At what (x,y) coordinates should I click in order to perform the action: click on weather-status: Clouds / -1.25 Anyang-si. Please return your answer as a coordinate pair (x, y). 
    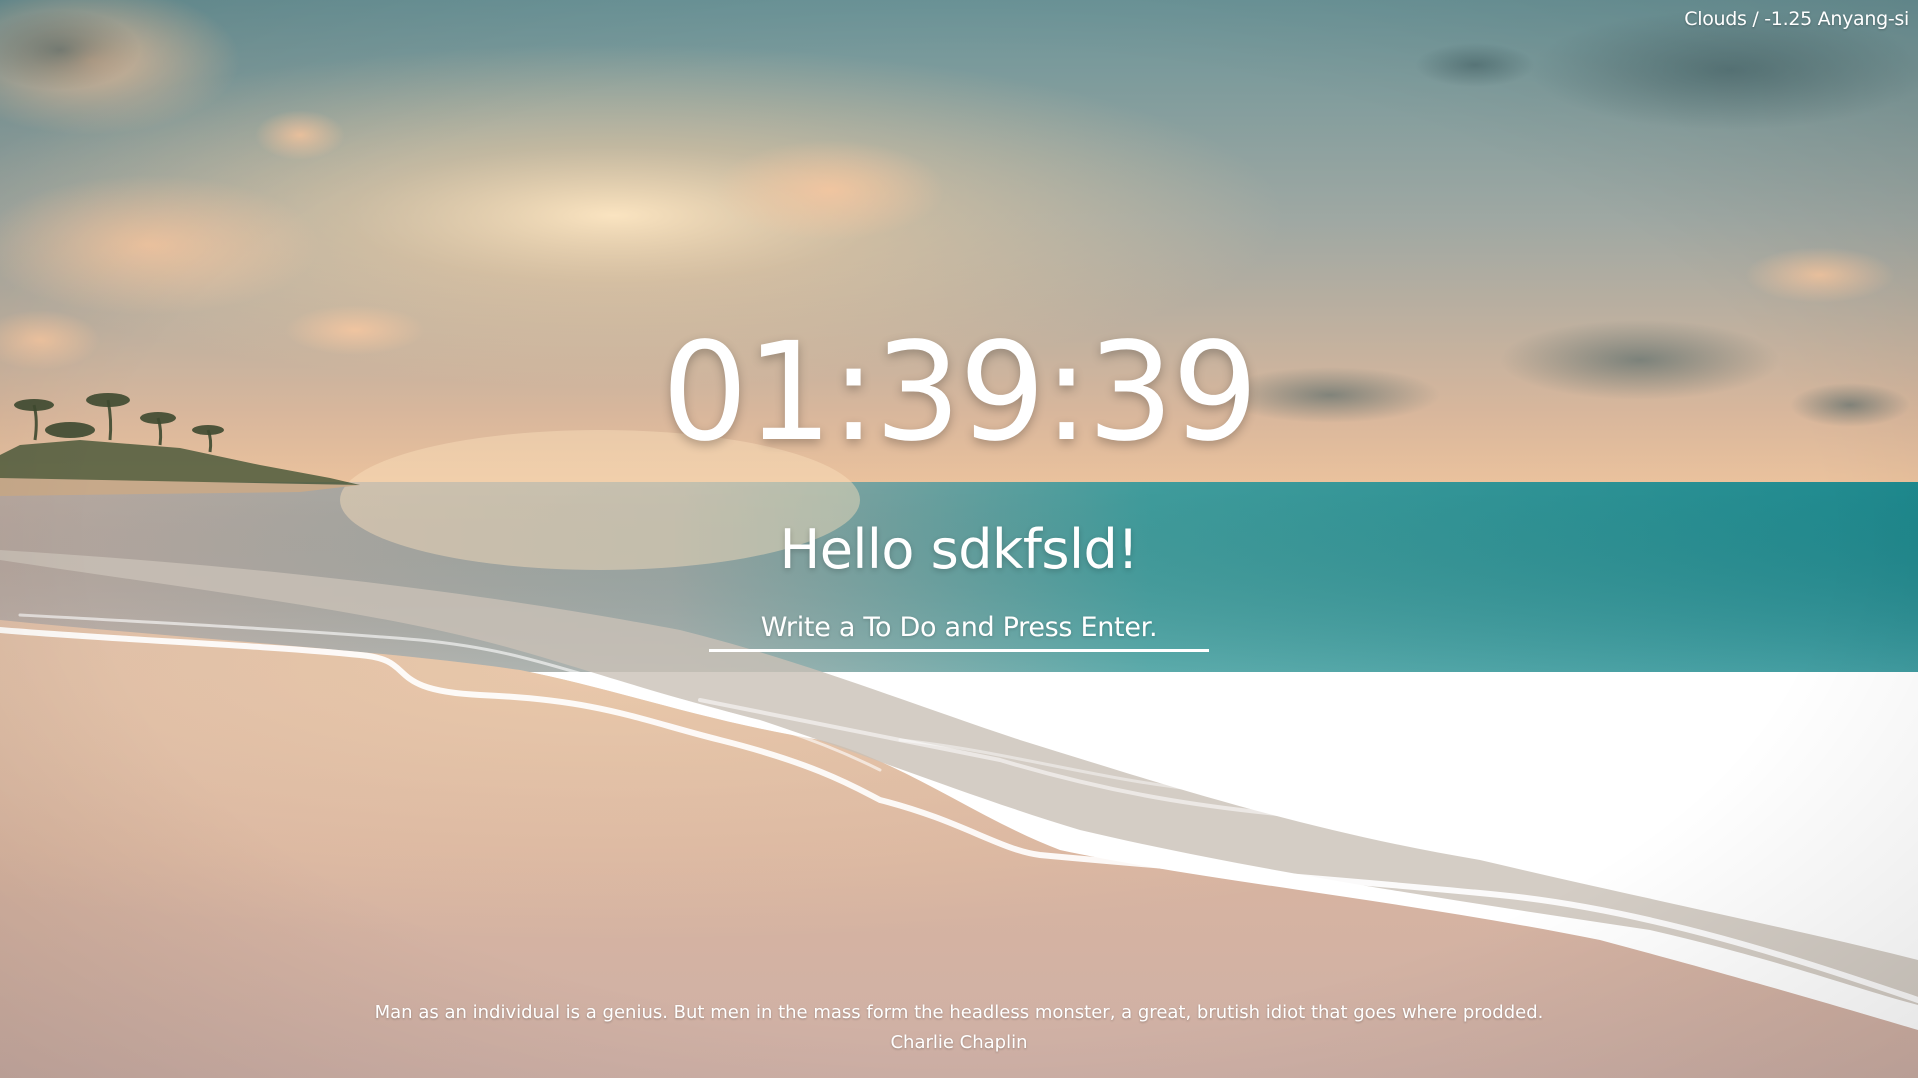
    Looking at the image, I should click on (1796, 19).